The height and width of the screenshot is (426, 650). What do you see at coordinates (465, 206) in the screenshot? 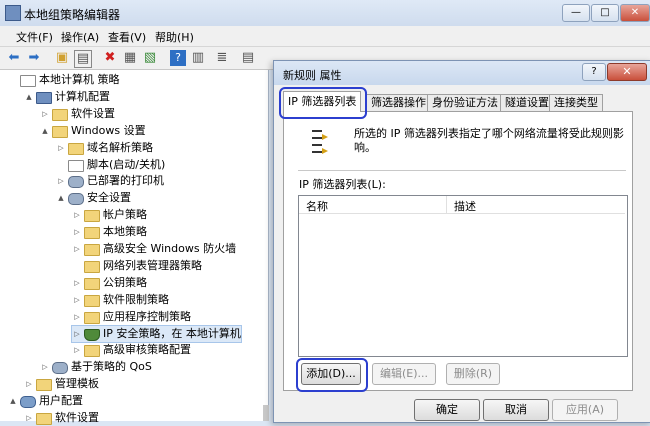
I see `column-description: 描述` at bounding box center [465, 206].